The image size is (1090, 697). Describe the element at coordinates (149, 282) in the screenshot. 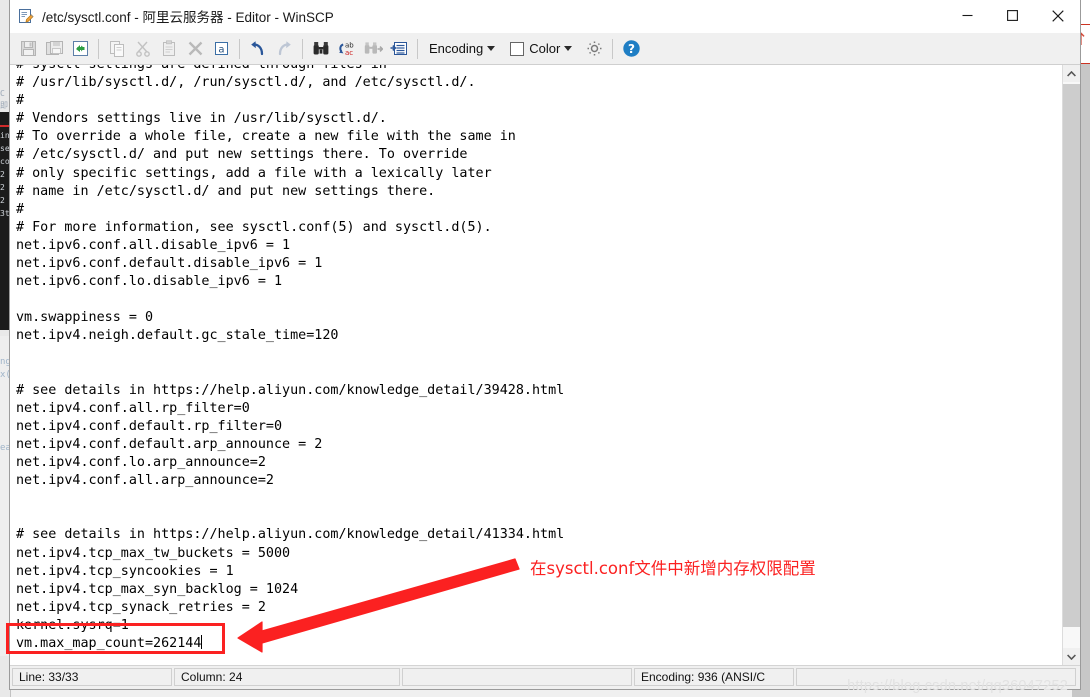

I see `code-line: net.ipv6.conf.lo.disable_ipv6 = 1` at that location.